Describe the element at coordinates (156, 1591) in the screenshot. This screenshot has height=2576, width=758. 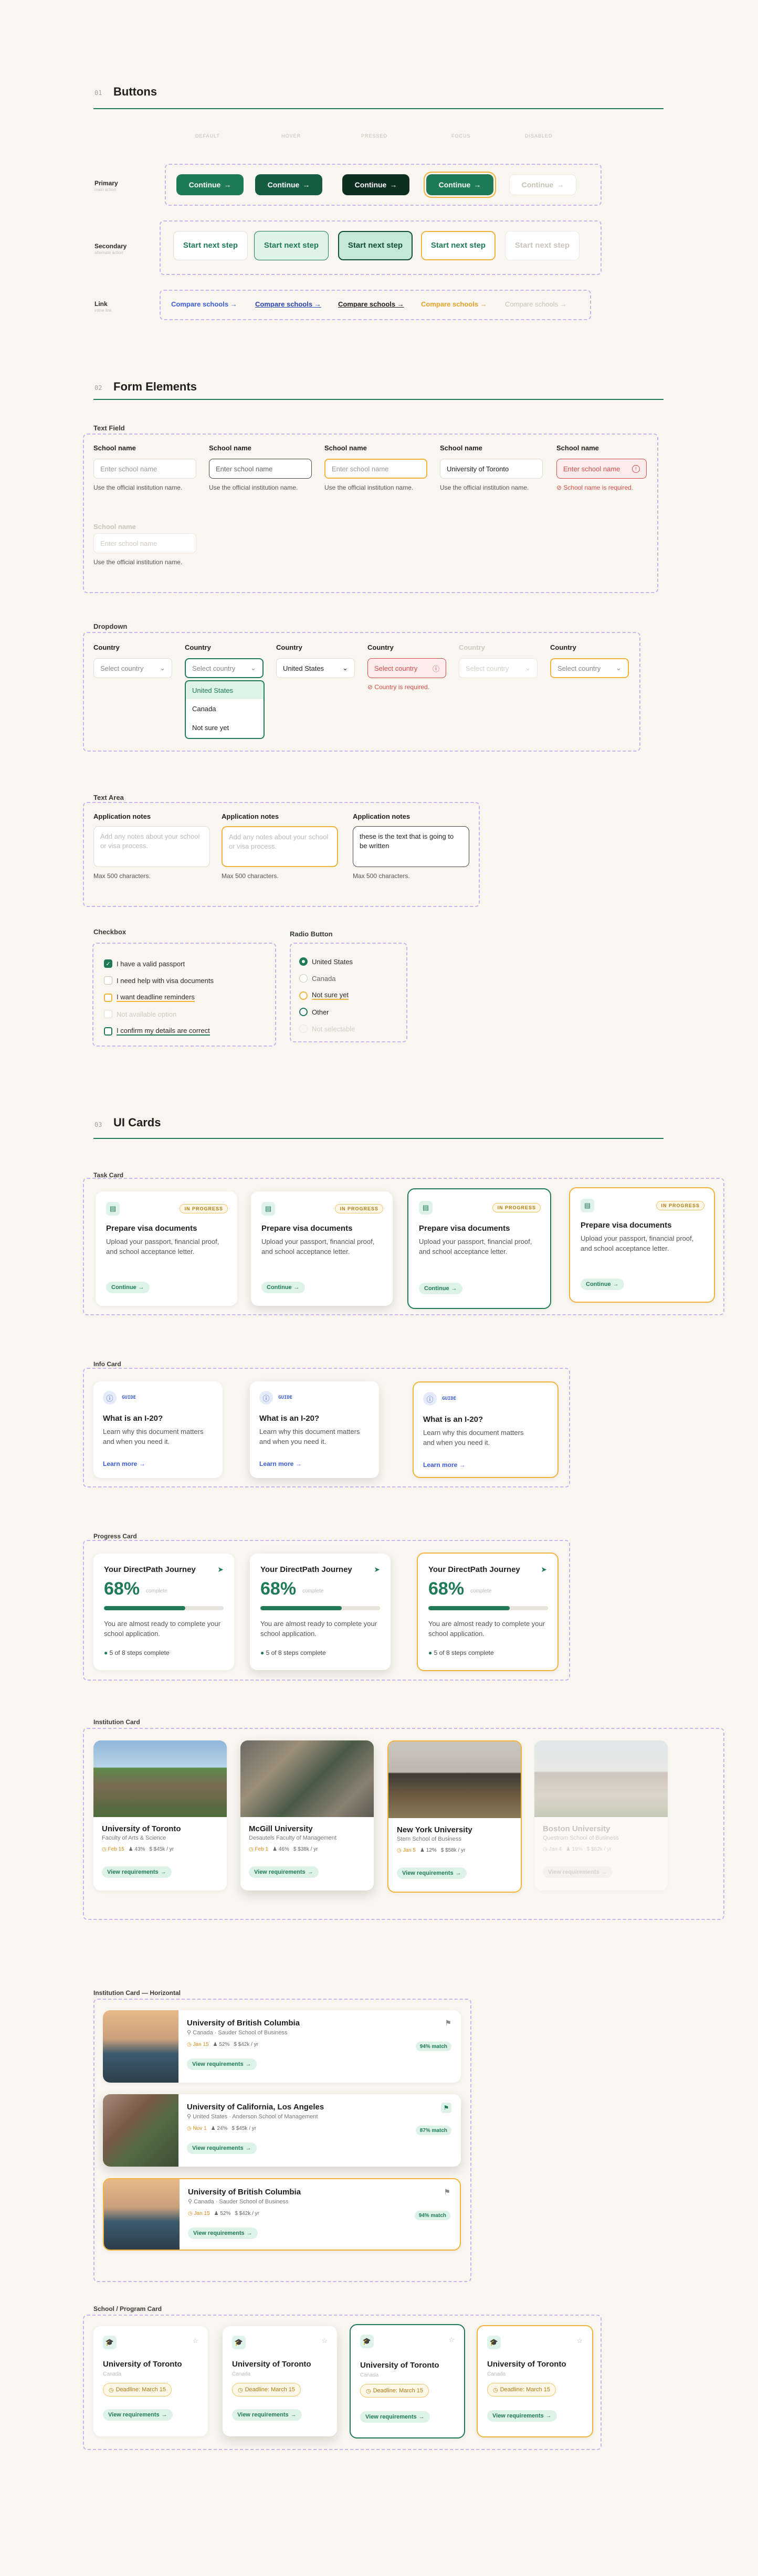
I see `progress-caption: complete` at that location.